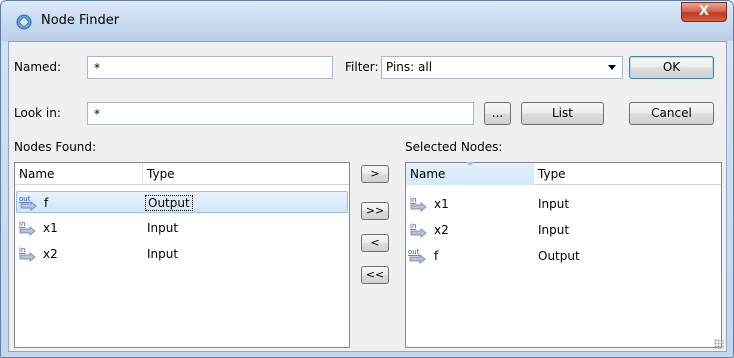 This screenshot has width=734, height=358. Describe the element at coordinates (612, 67) in the screenshot. I see `chevron-down-icon` at that location.